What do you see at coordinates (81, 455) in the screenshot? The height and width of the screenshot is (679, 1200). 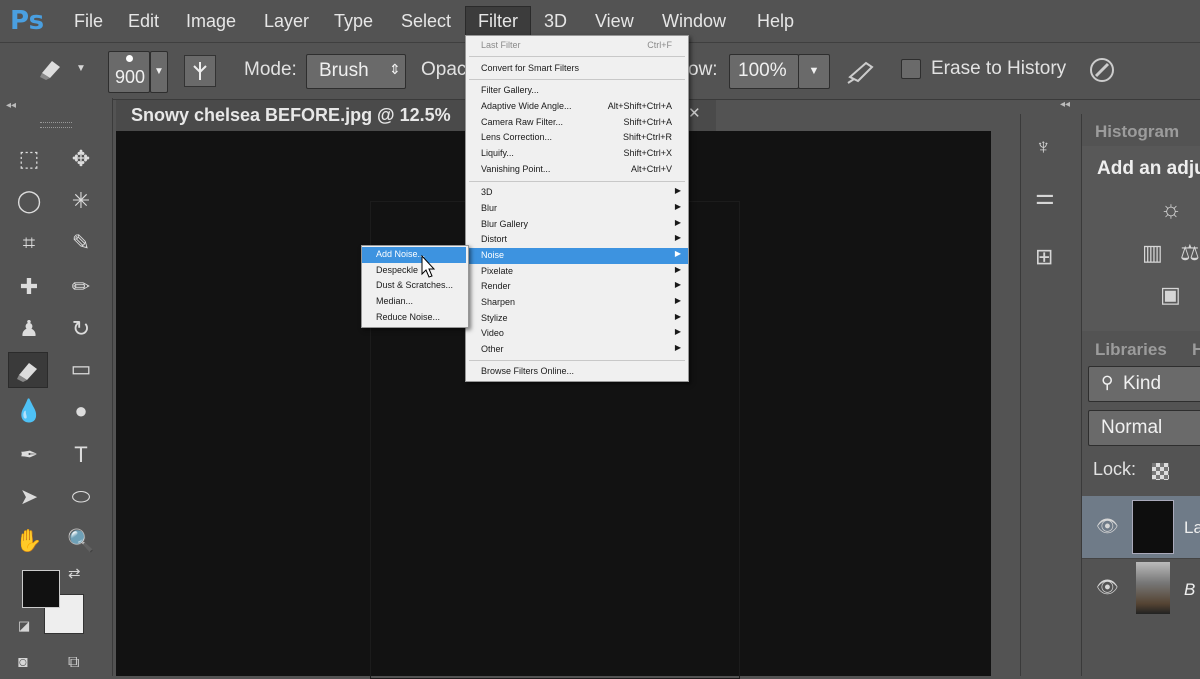 I see `type-tool-icon: T` at bounding box center [81, 455].